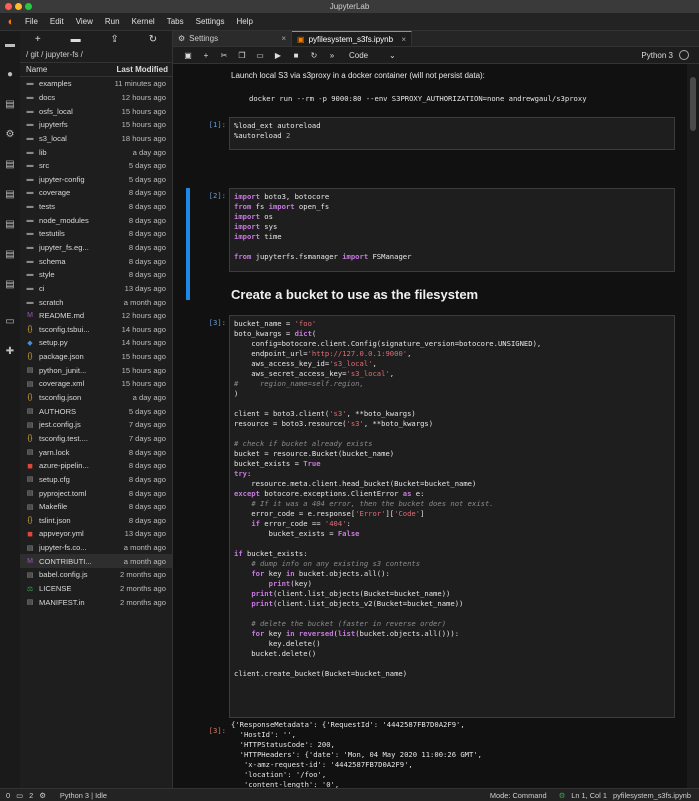  I want to click on file-list-item: ▬ testutils 8 days ago, so click(96, 234).